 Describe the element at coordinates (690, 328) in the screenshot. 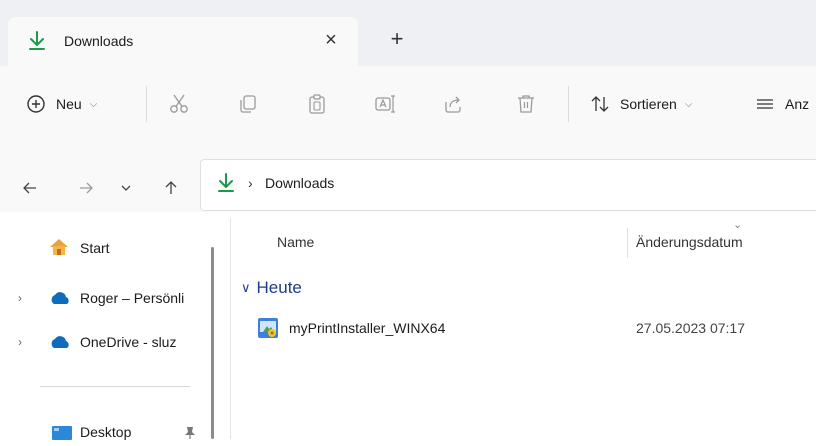

I see `file-modified-date: 27.05.2023 07:17` at that location.